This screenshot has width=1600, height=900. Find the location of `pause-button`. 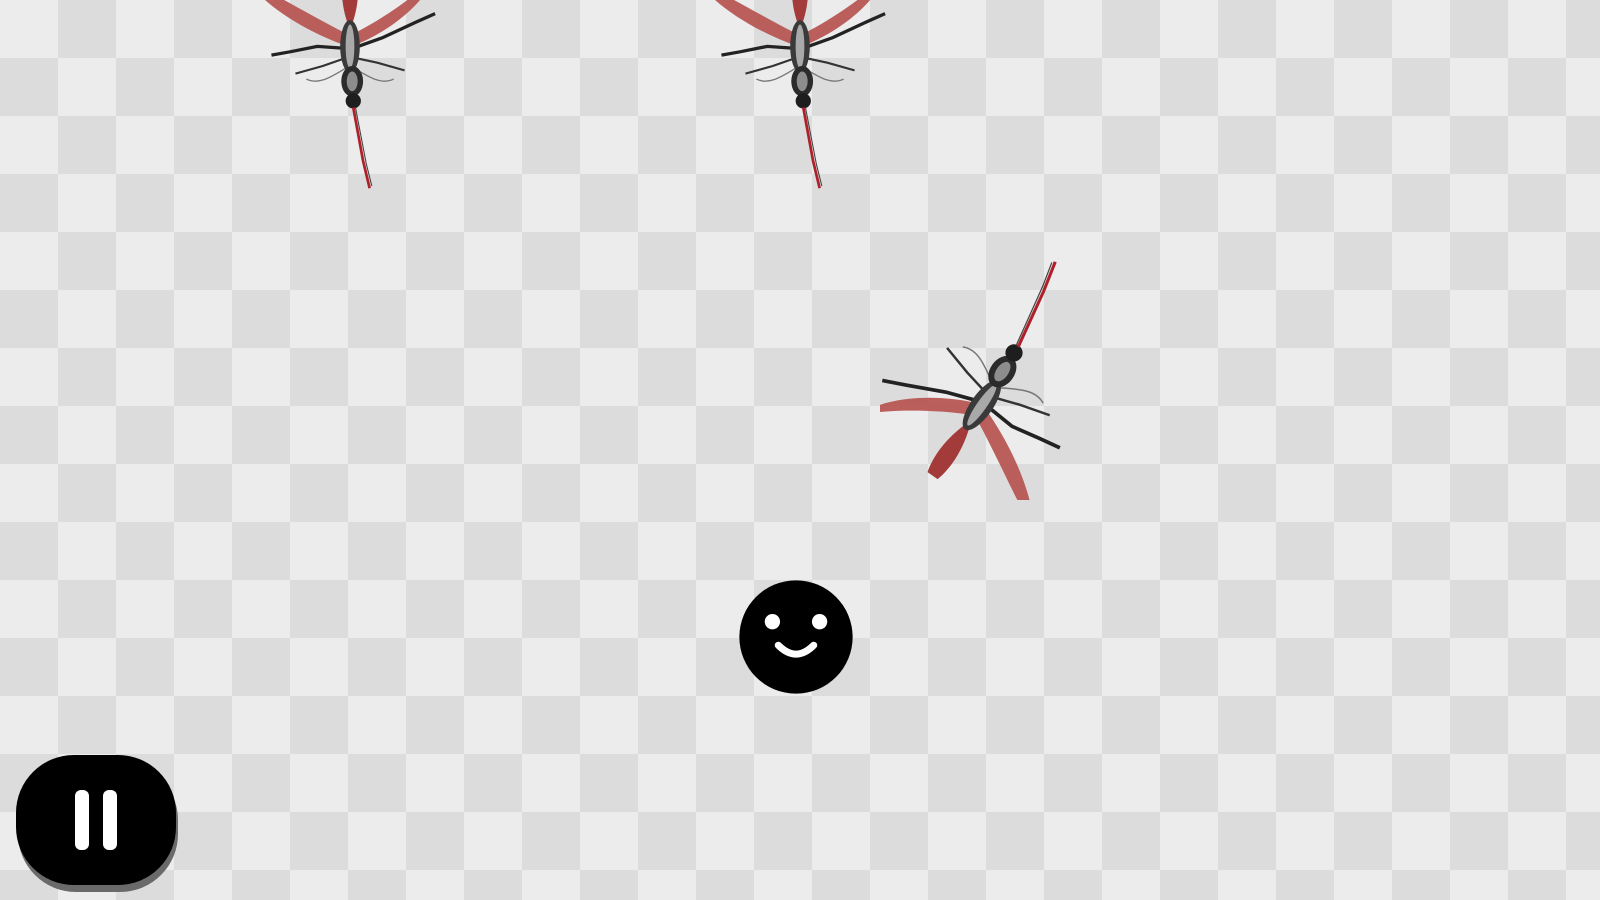

pause-button is located at coordinates (96, 820).